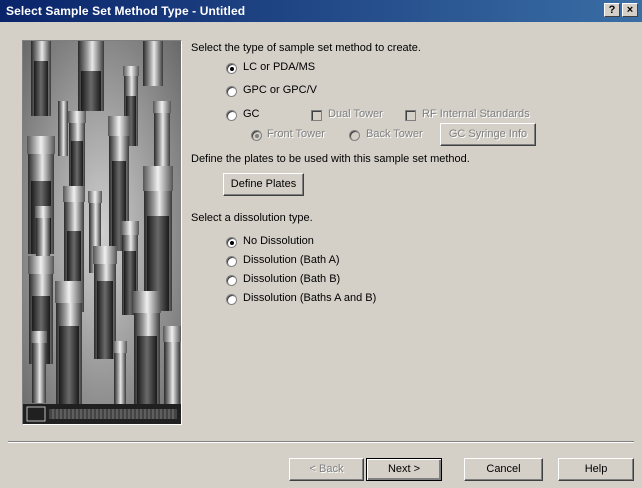 The height and width of the screenshot is (488, 642). Describe the element at coordinates (231, 242) in the screenshot. I see `radio-no-dissolution` at that location.